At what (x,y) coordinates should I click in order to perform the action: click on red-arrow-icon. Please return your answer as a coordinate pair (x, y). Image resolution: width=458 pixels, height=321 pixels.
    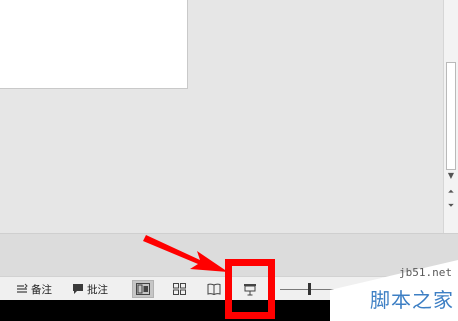
    Looking at the image, I should click on (185, 253).